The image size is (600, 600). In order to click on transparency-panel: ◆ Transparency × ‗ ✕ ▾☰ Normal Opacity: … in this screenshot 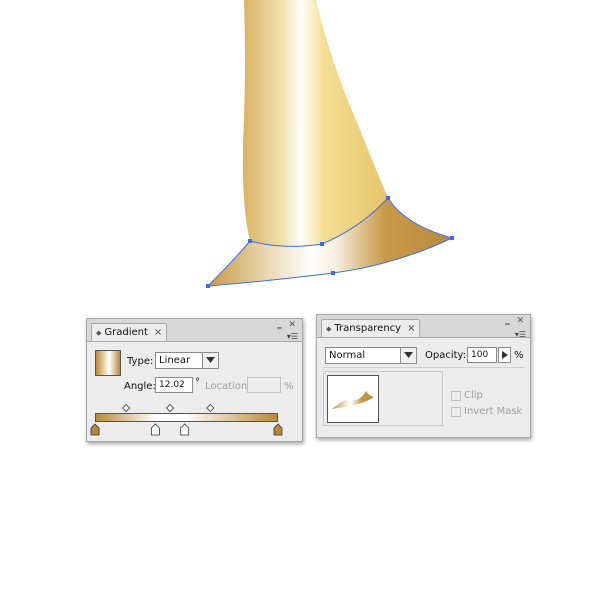, I will do `click(423, 376)`.